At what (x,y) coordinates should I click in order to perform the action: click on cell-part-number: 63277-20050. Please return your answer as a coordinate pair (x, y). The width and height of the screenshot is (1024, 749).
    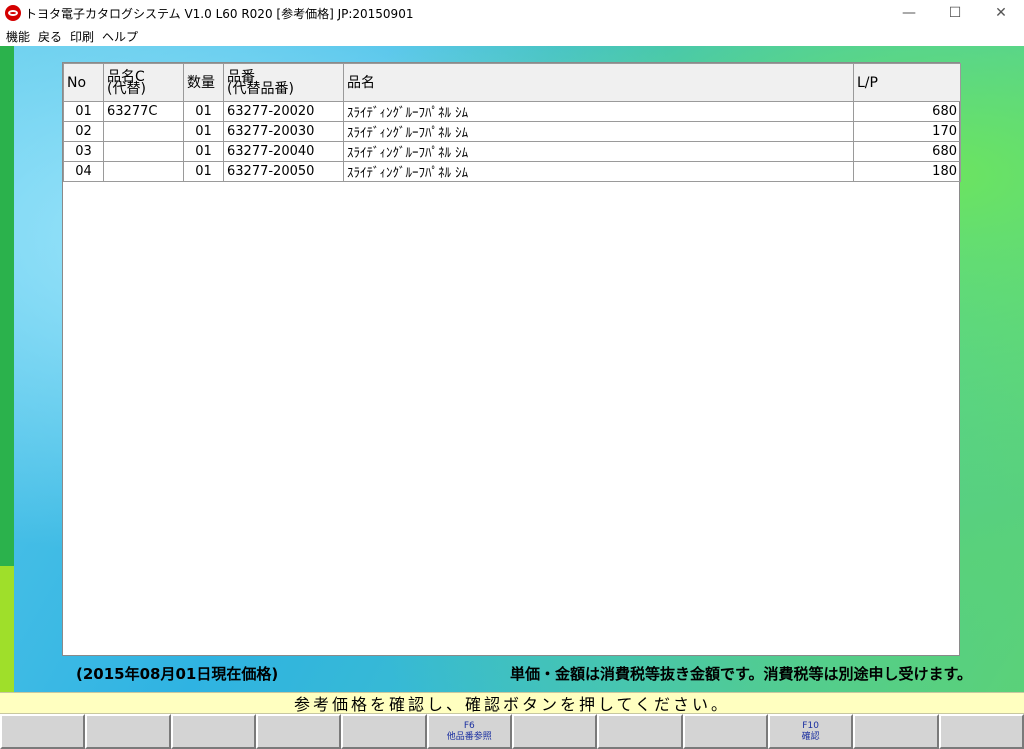
    Looking at the image, I should click on (283, 171).